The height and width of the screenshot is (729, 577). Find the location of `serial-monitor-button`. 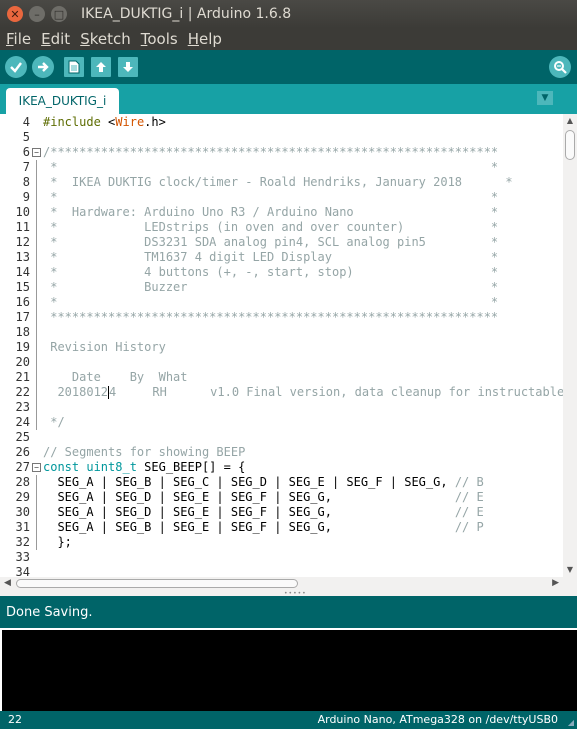

serial-monitor-button is located at coordinates (560, 67).